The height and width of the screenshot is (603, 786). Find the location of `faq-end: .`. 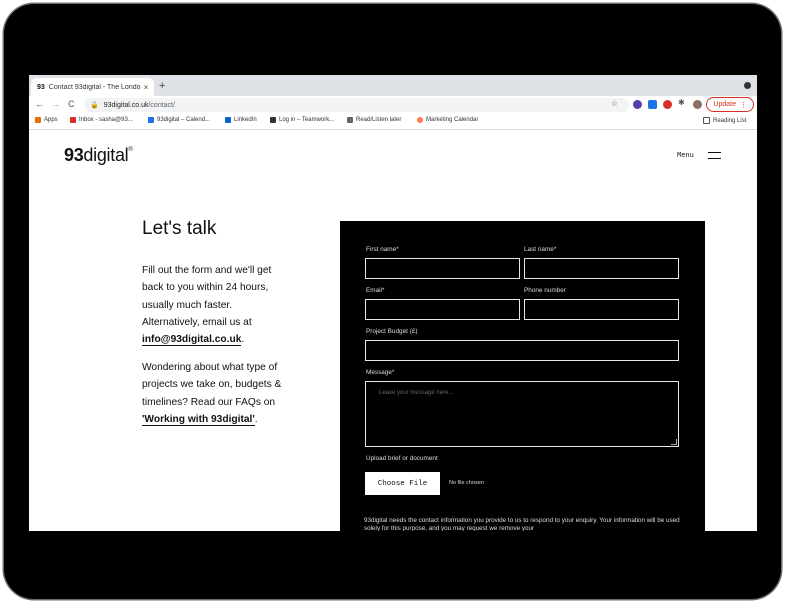

faq-end: . is located at coordinates (256, 419).